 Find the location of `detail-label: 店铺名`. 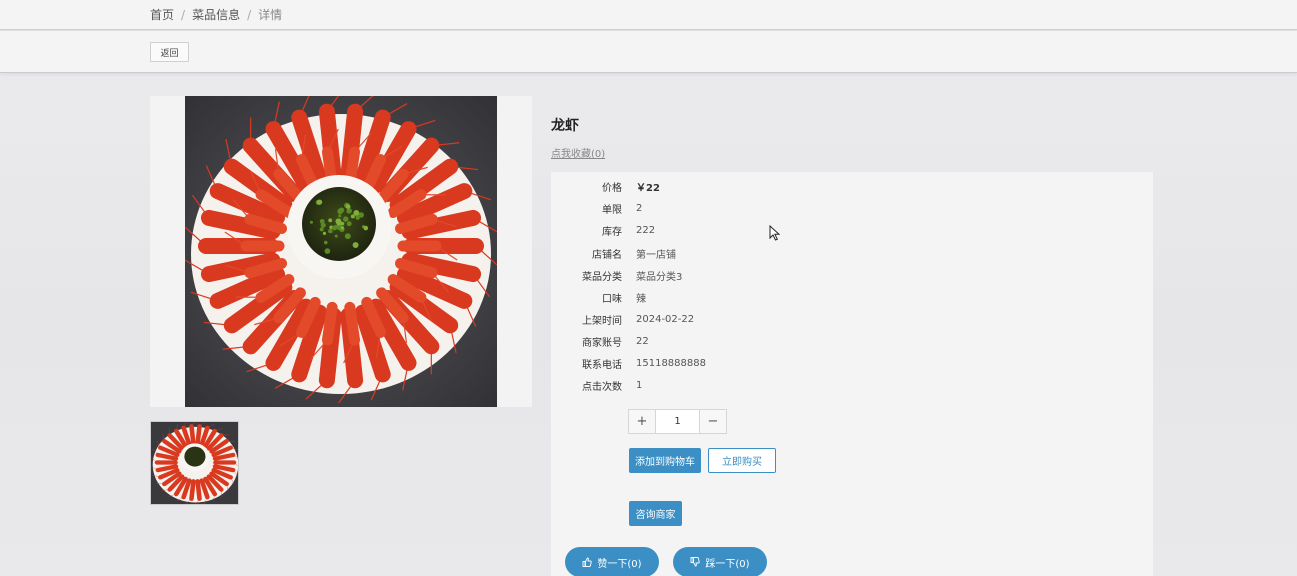

detail-label: 店铺名 is located at coordinates (586, 253).